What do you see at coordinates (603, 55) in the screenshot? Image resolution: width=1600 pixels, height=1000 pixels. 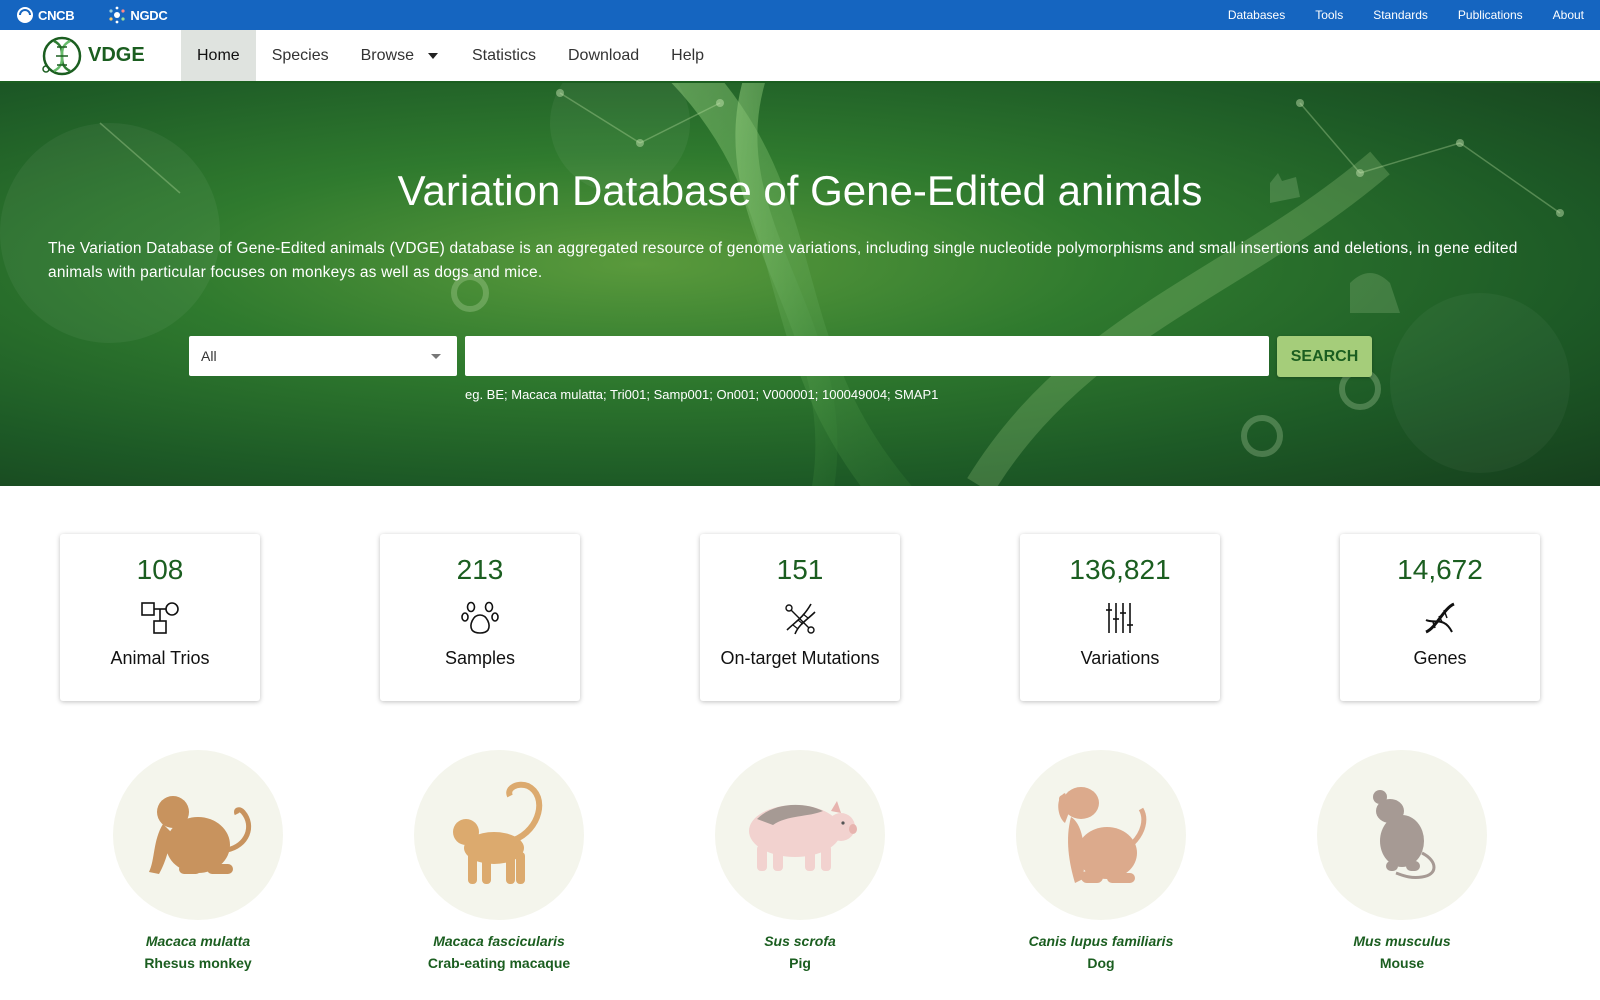 I see `nav-download: Download` at bounding box center [603, 55].